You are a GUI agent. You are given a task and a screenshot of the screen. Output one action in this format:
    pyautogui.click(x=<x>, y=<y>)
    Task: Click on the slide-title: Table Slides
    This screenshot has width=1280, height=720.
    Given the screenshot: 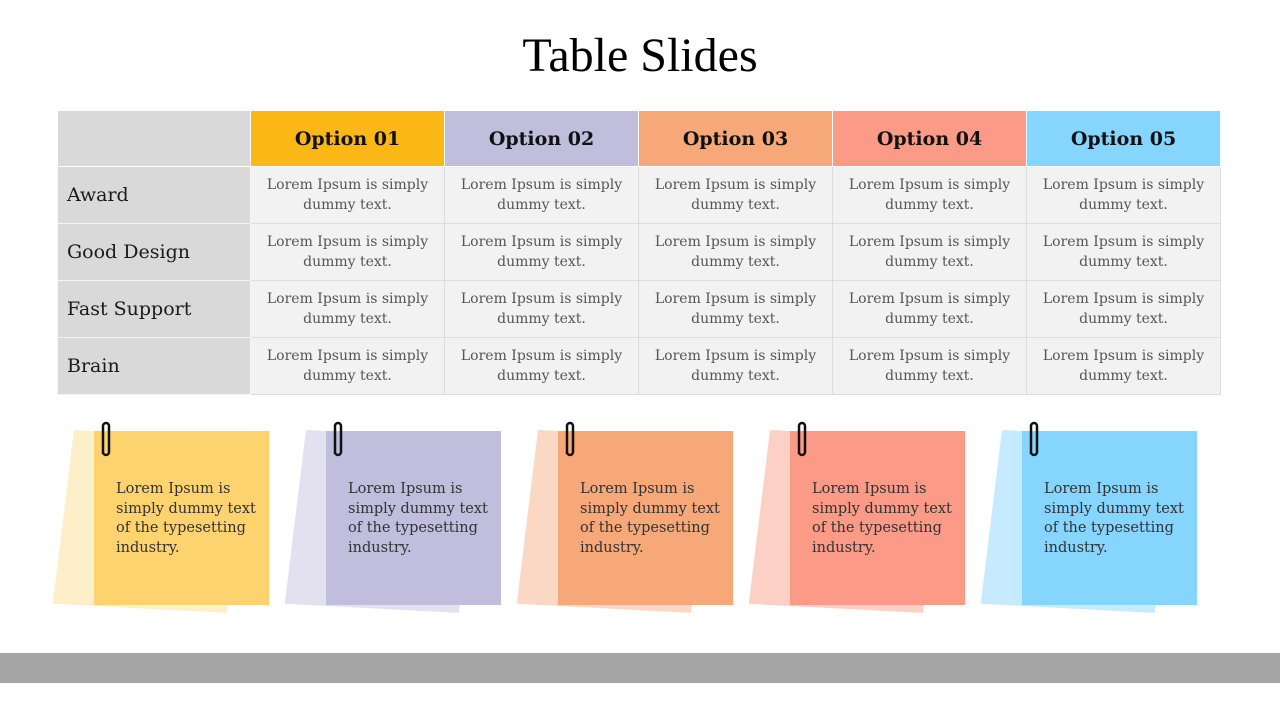 What is the action you would take?
    pyautogui.click(x=640, y=55)
    